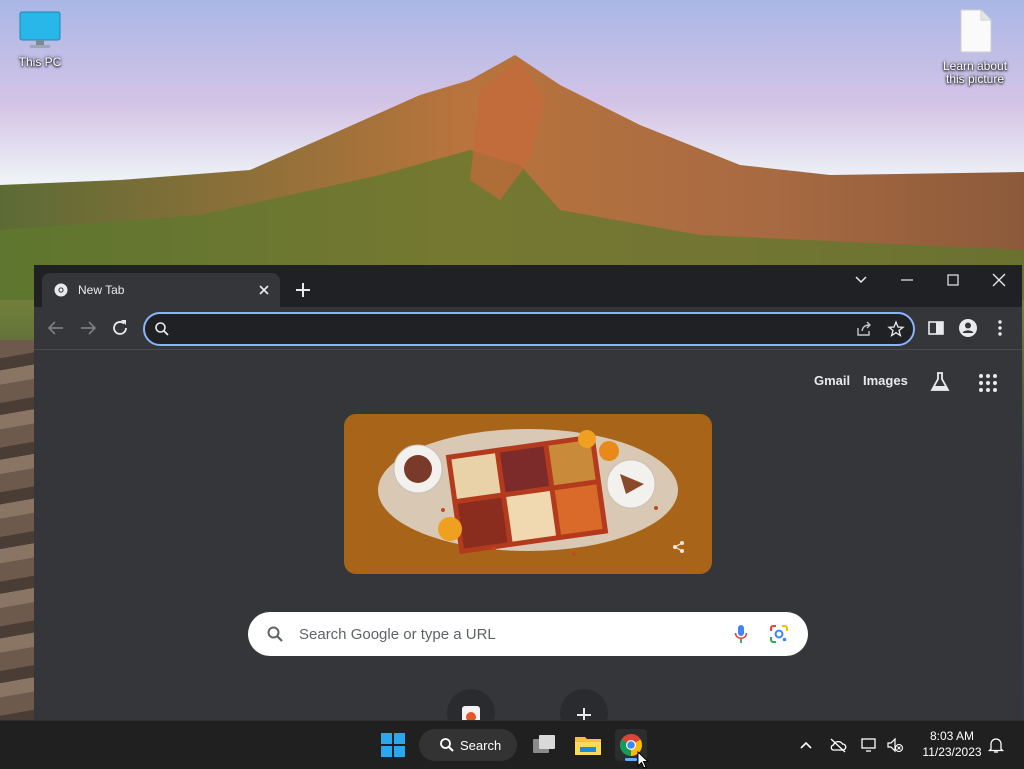 Image resolution: width=1024 pixels, height=769 pixels. I want to click on google-search-box: Search Google or type a URL, so click(528, 634).